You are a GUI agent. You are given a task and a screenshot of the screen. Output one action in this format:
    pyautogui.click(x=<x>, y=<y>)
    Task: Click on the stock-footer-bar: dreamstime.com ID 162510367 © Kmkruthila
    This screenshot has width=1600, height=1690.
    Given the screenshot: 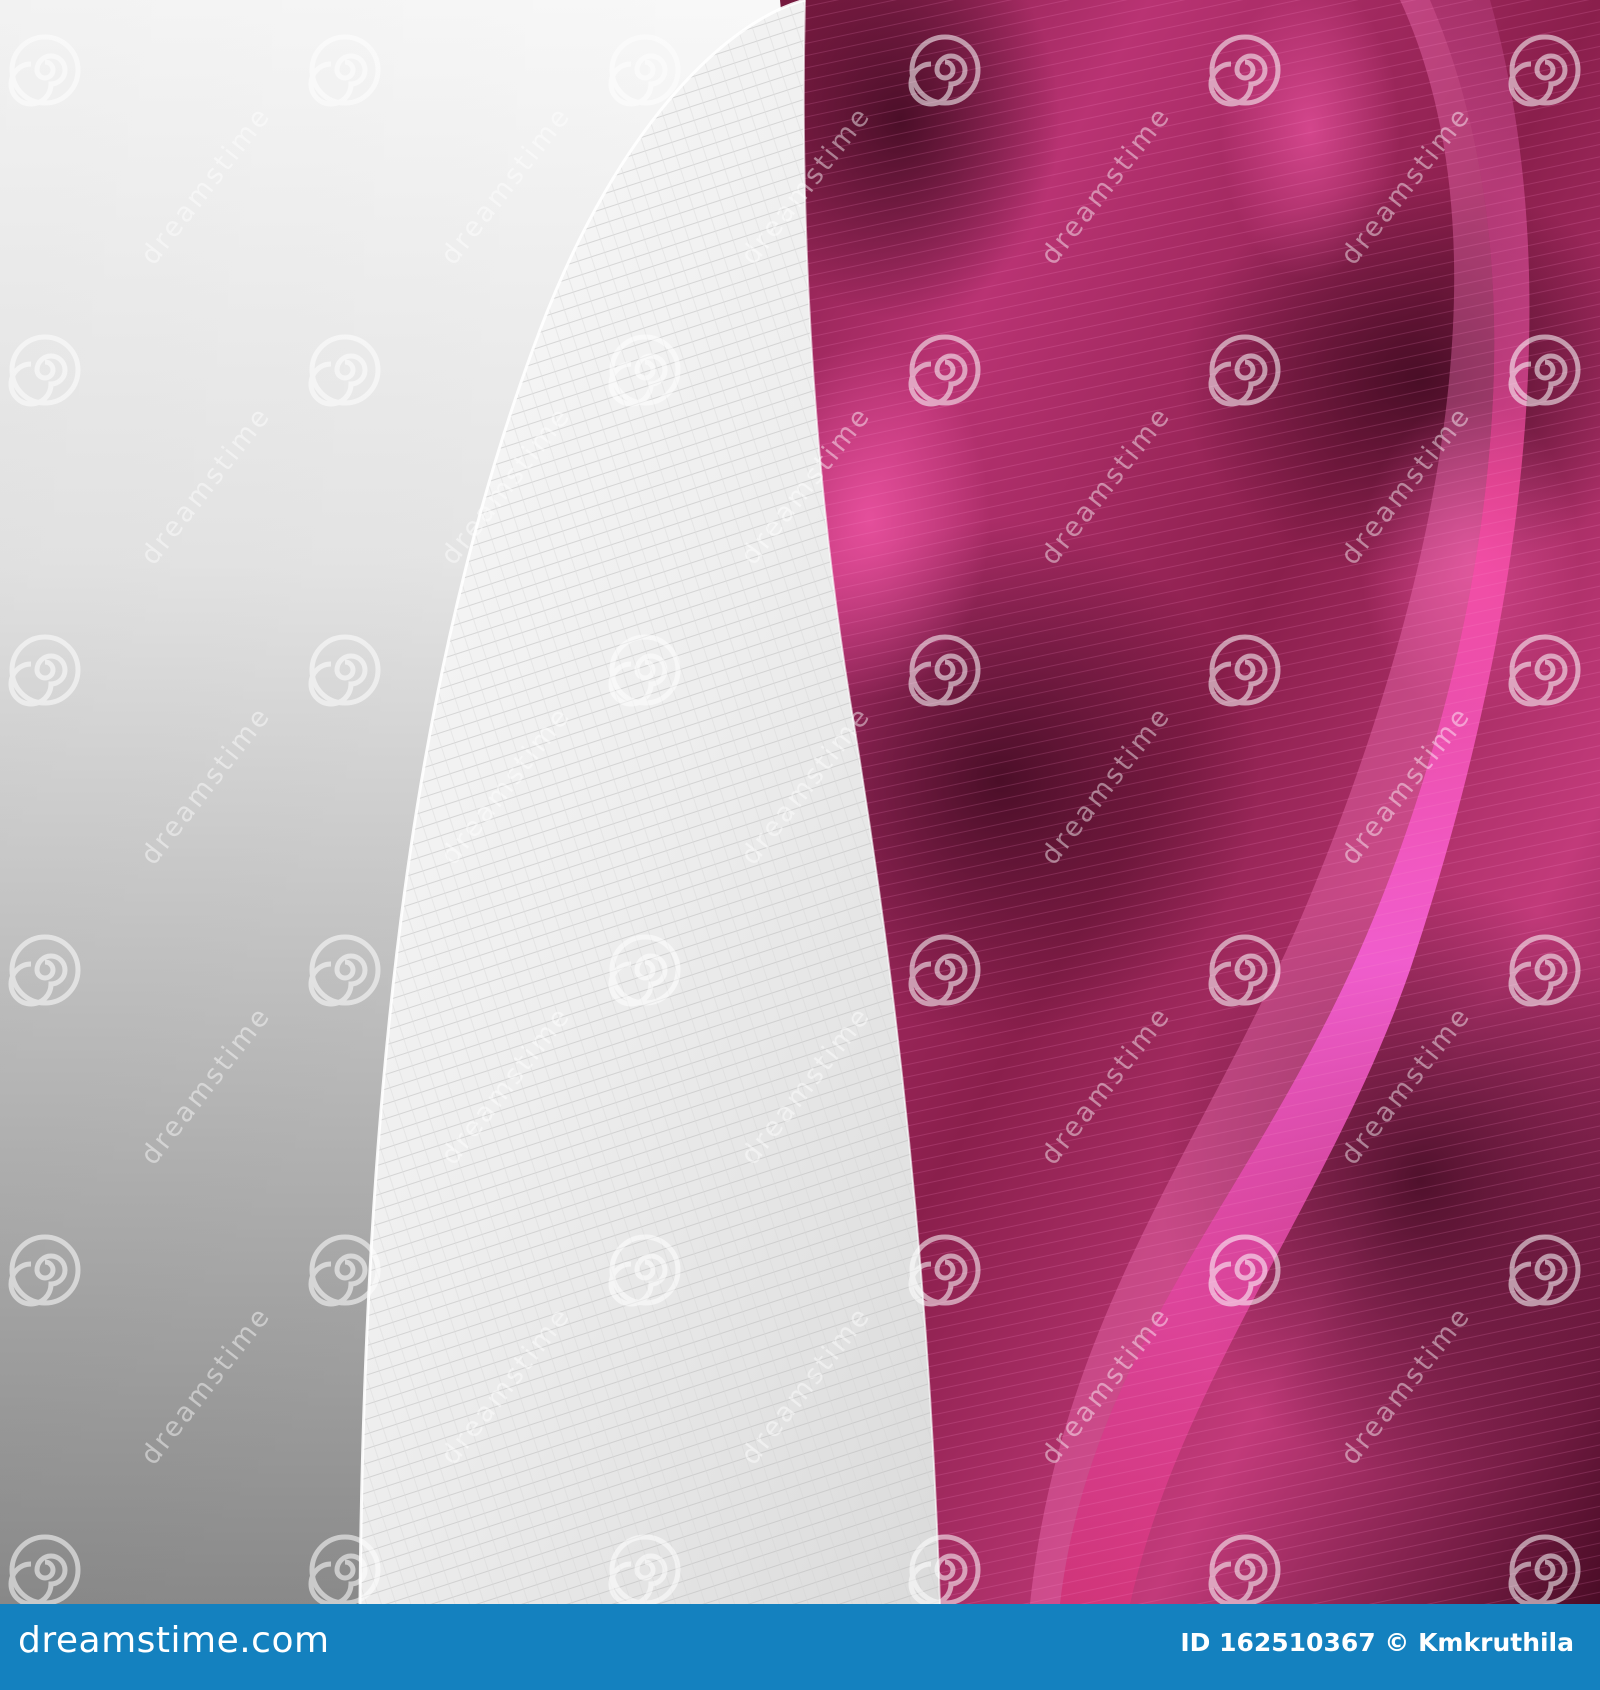 What is the action you would take?
    pyautogui.click(x=800, y=1647)
    